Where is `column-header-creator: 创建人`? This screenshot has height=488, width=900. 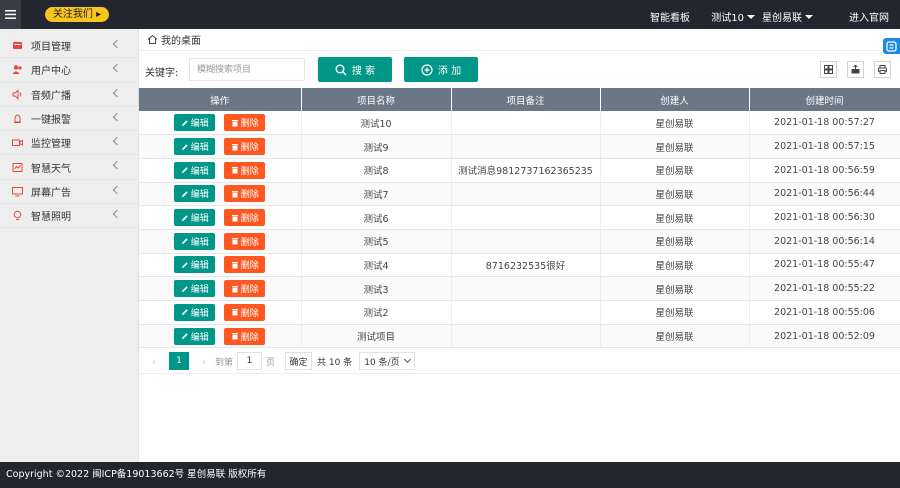 column-header-creator: 创建人 is located at coordinates (675, 99).